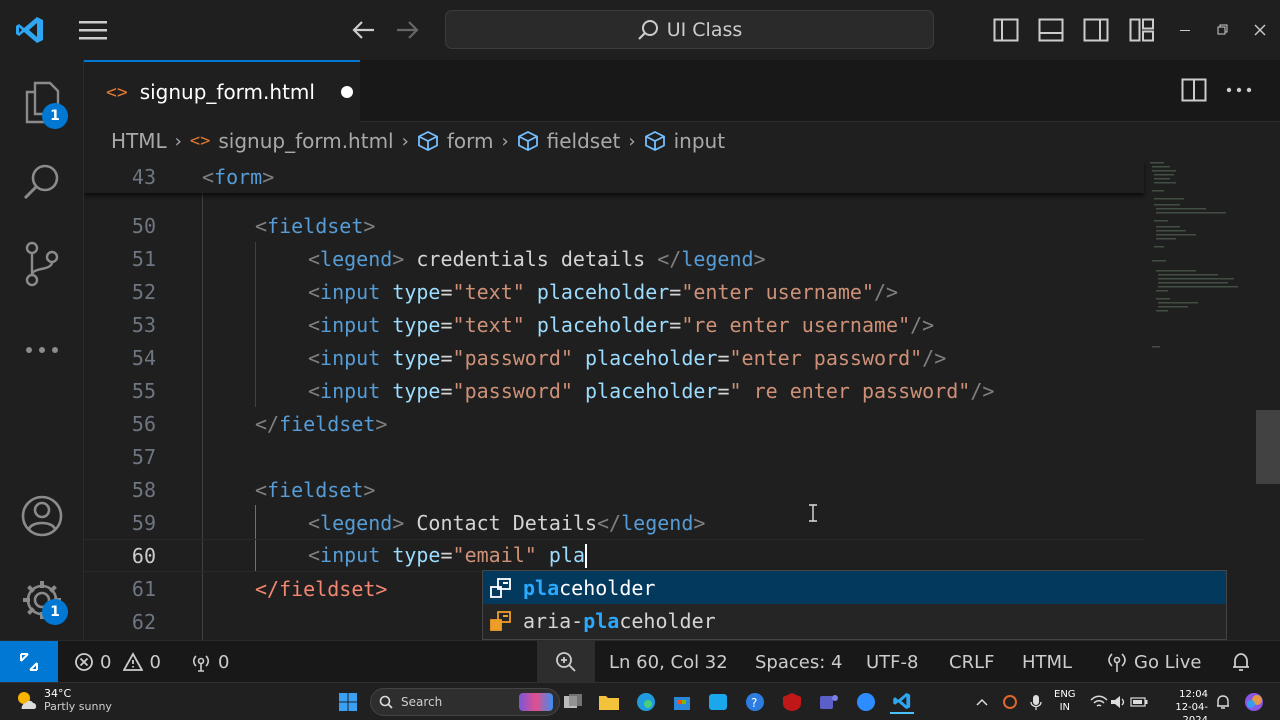  What do you see at coordinates (792, 702) in the screenshot?
I see `mcafee-icon` at bounding box center [792, 702].